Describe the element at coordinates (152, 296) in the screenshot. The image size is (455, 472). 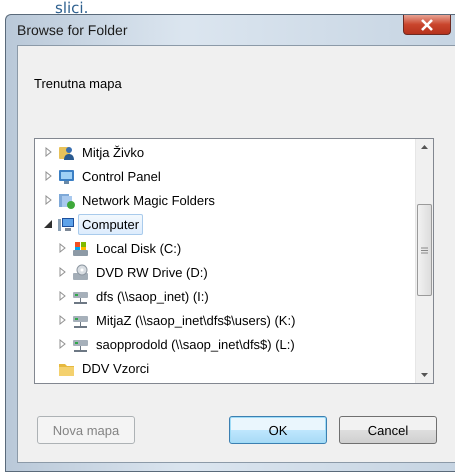
I see `tree-item: dfs (\\saop_inet) (I:)` at that location.